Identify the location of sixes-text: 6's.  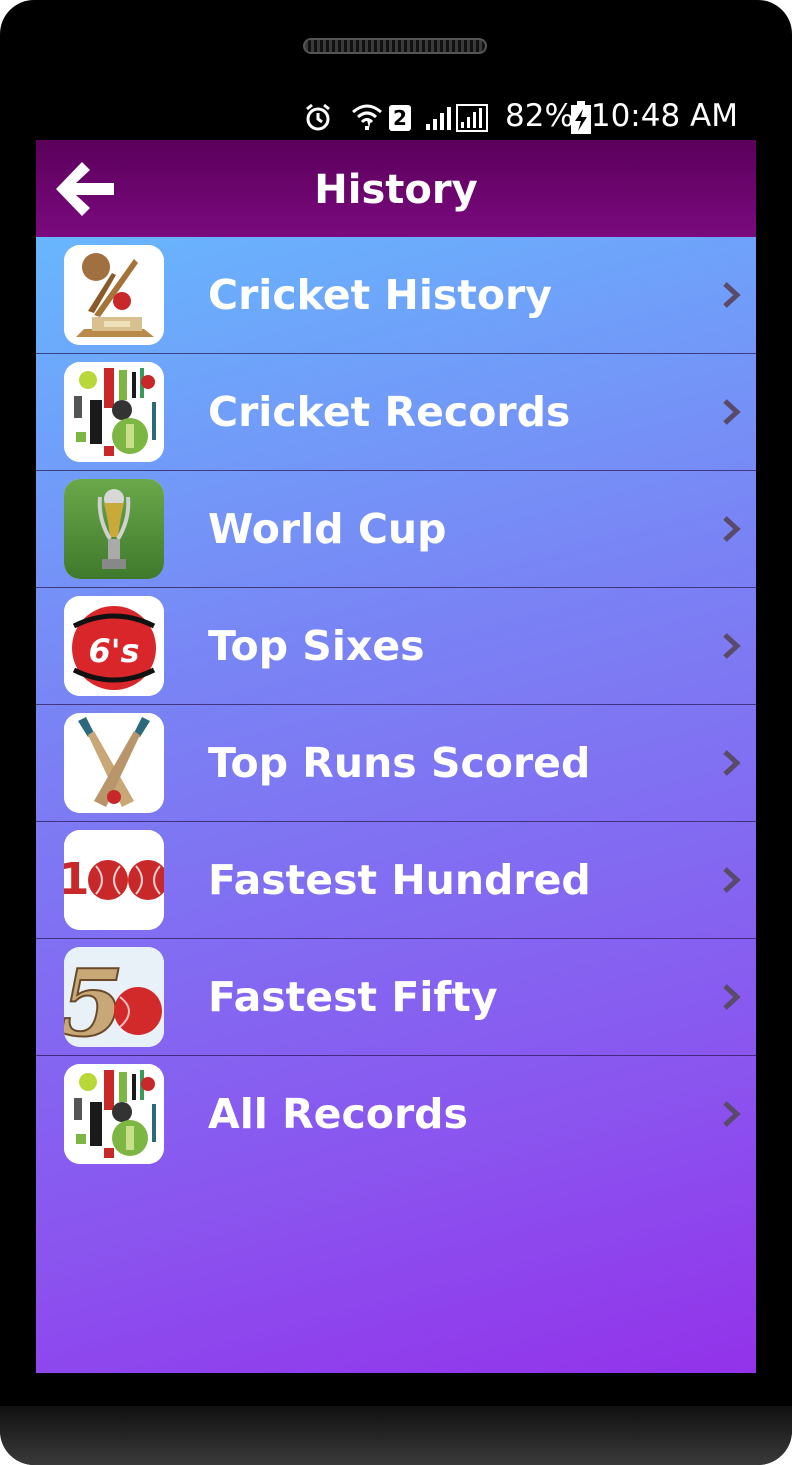
(113, 651).